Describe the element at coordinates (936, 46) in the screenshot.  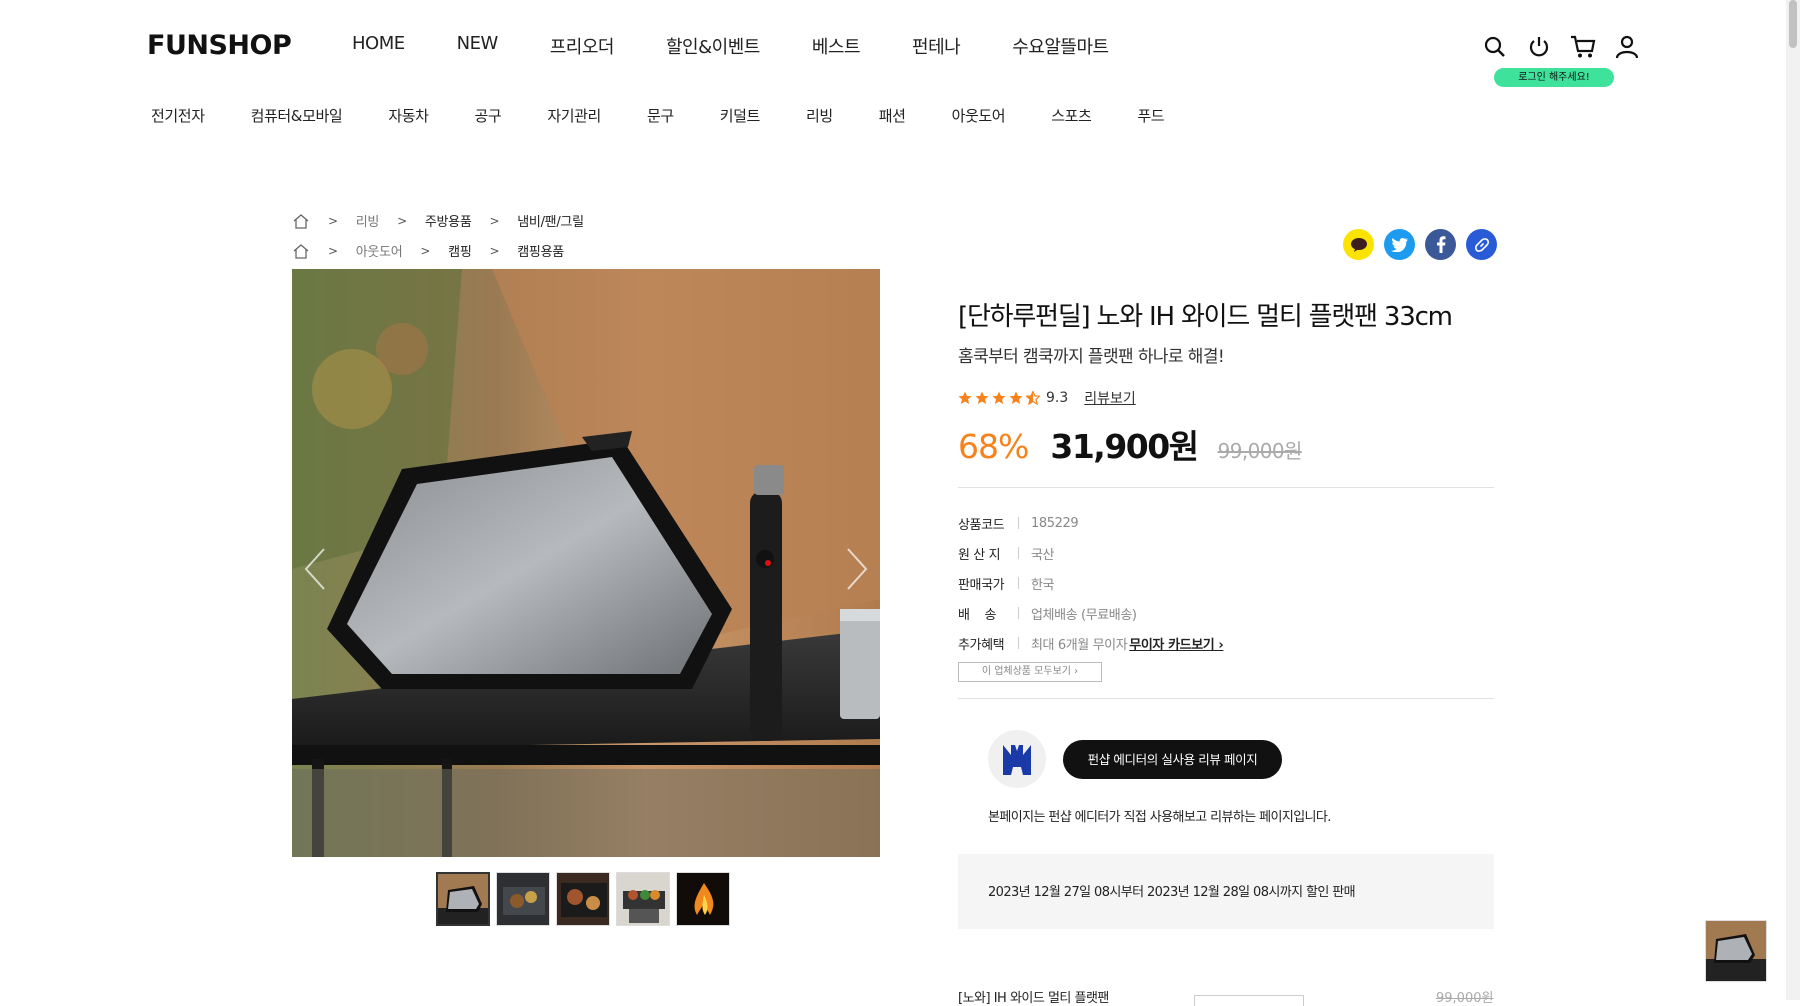
I see `nav-funtena: 펀테나` at that location.